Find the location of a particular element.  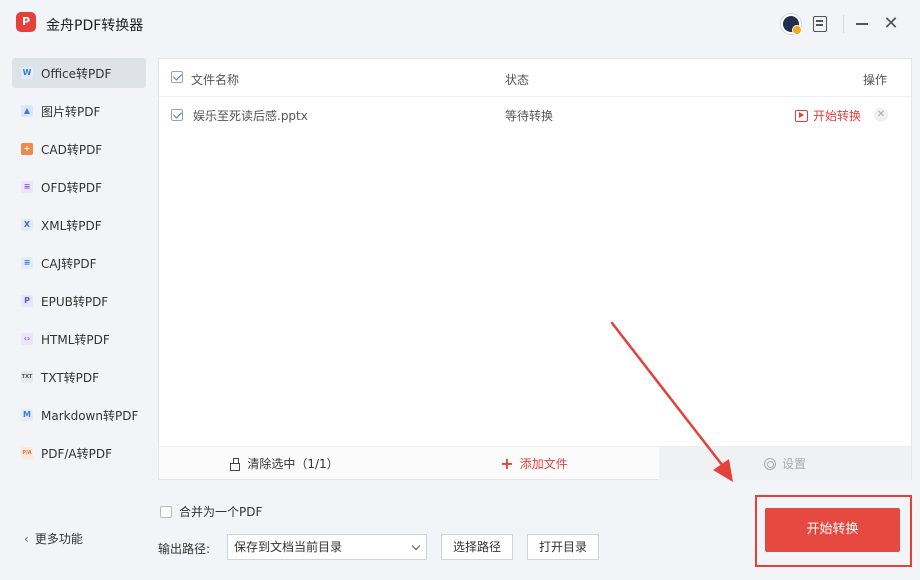

column-header-name: 文件名称 is located at coordinates (215, 80).